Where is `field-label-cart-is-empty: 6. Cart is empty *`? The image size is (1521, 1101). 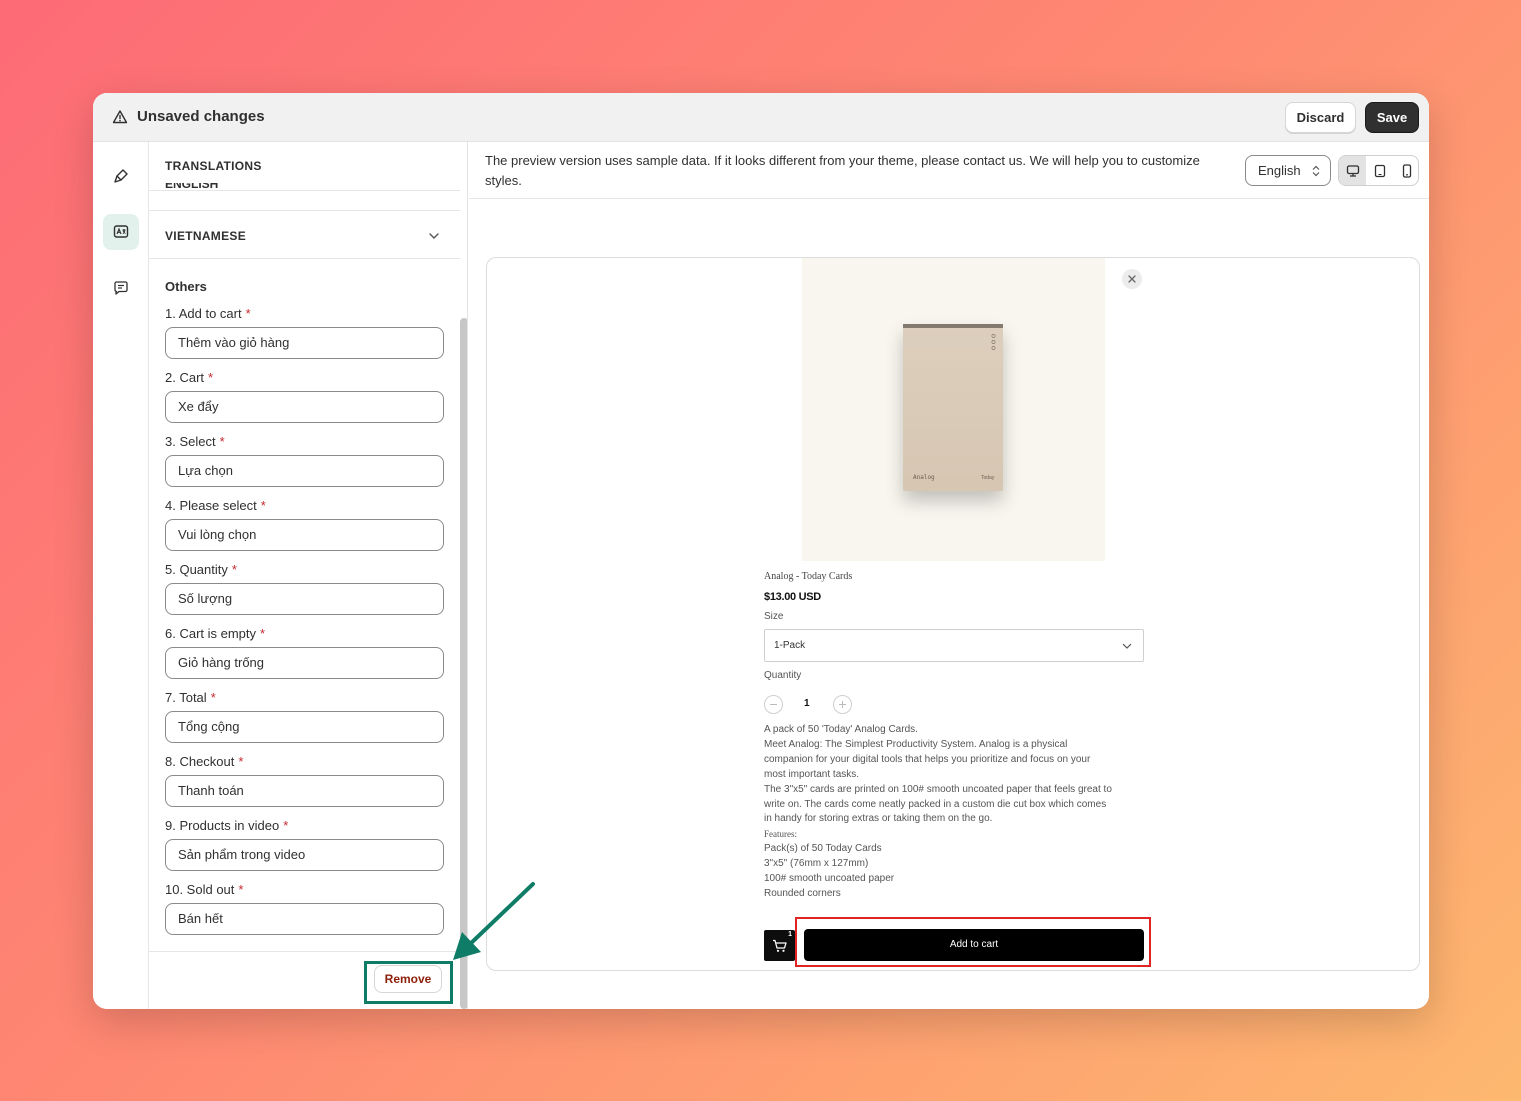 field-label-cart-is-empty: 6. Cart is empty * is located at coordinates (215, 633).